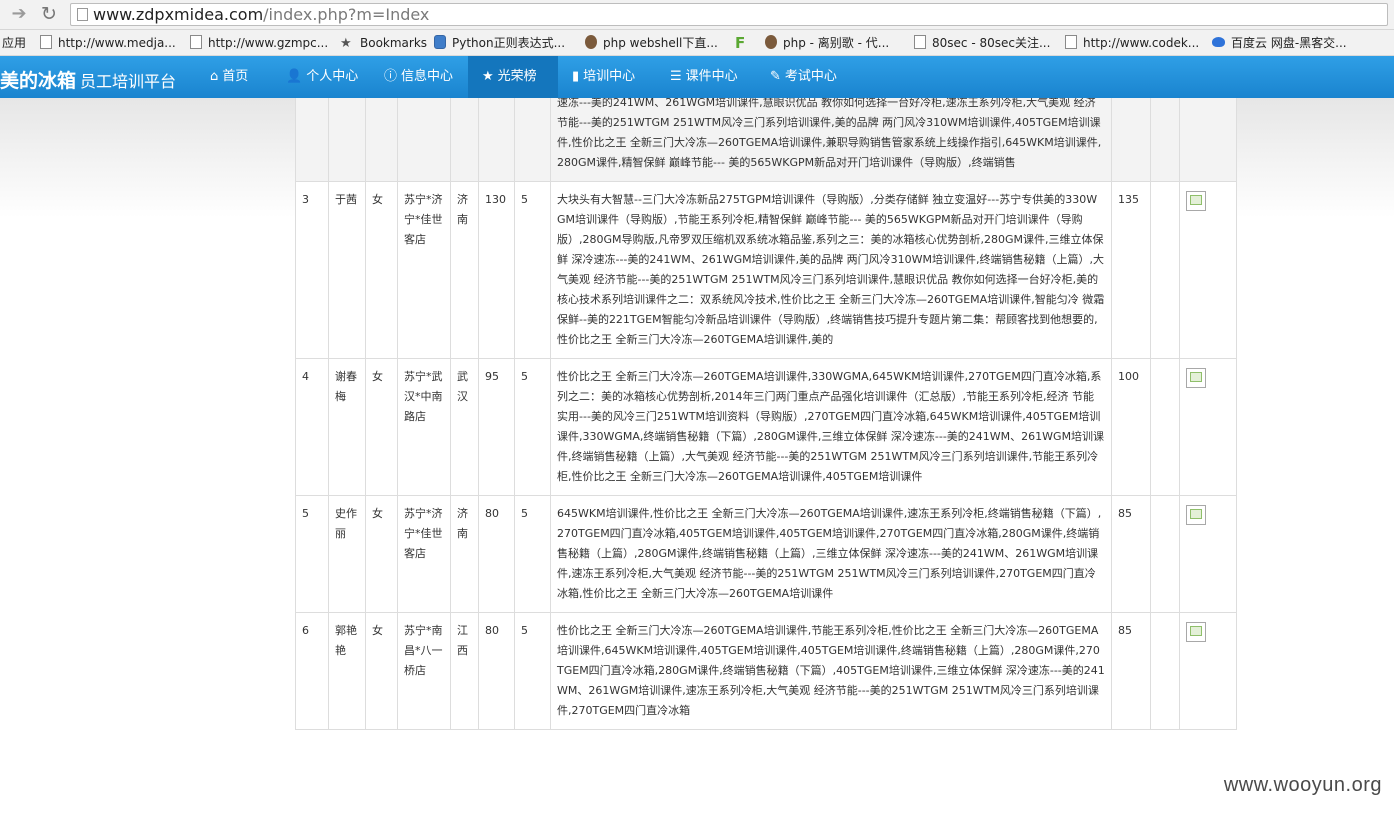  What do you see at coordinates (424, 554) in the screenshot?
I see `cell-store: 苏宁*济宁*佳世客店` at bounding box center [424, 554].